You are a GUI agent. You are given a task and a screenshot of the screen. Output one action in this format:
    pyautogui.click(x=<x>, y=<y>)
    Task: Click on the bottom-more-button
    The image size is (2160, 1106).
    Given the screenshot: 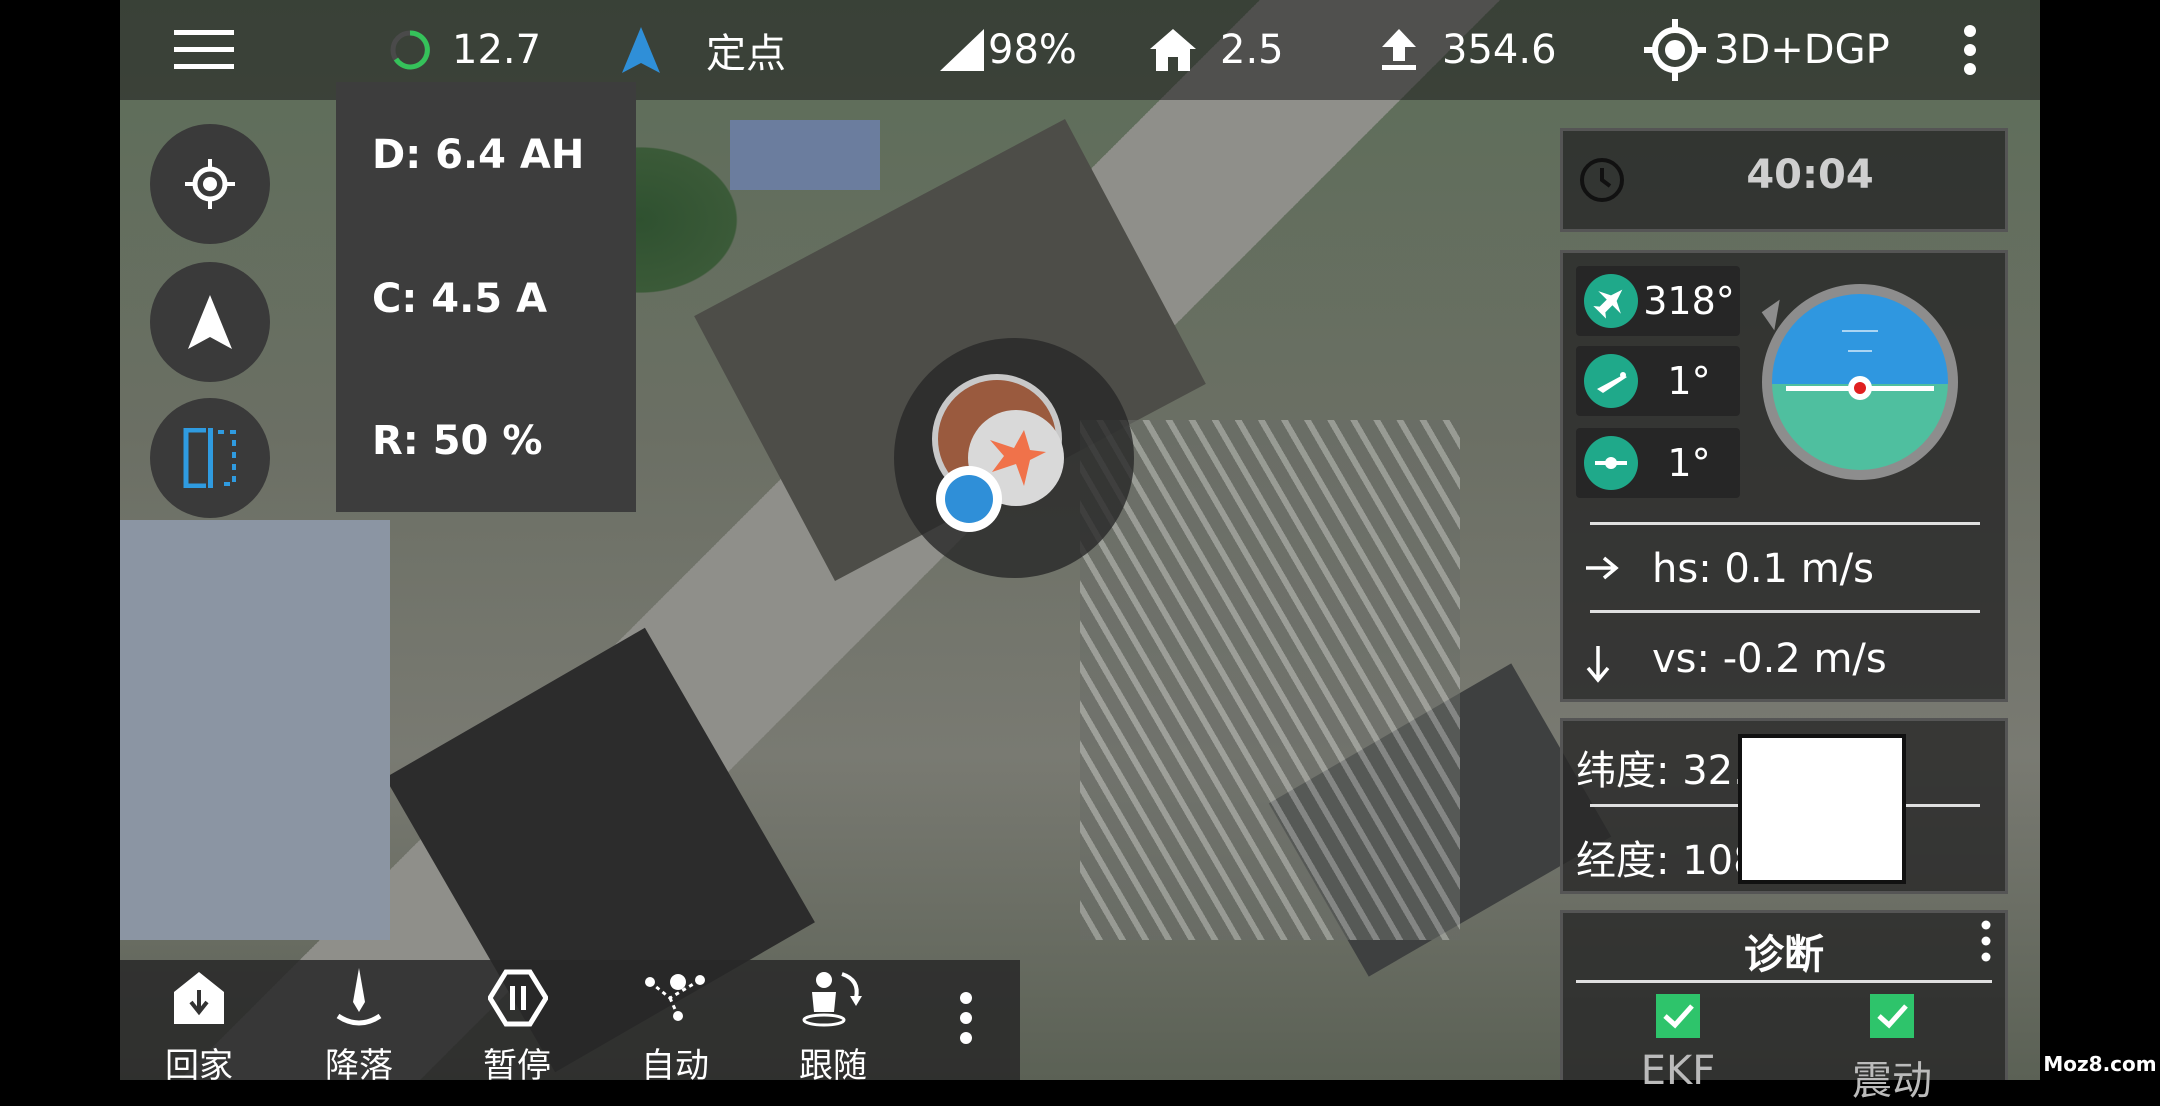 What is the action you would take?
    pyautogui.click(x=966, y=1020)
    